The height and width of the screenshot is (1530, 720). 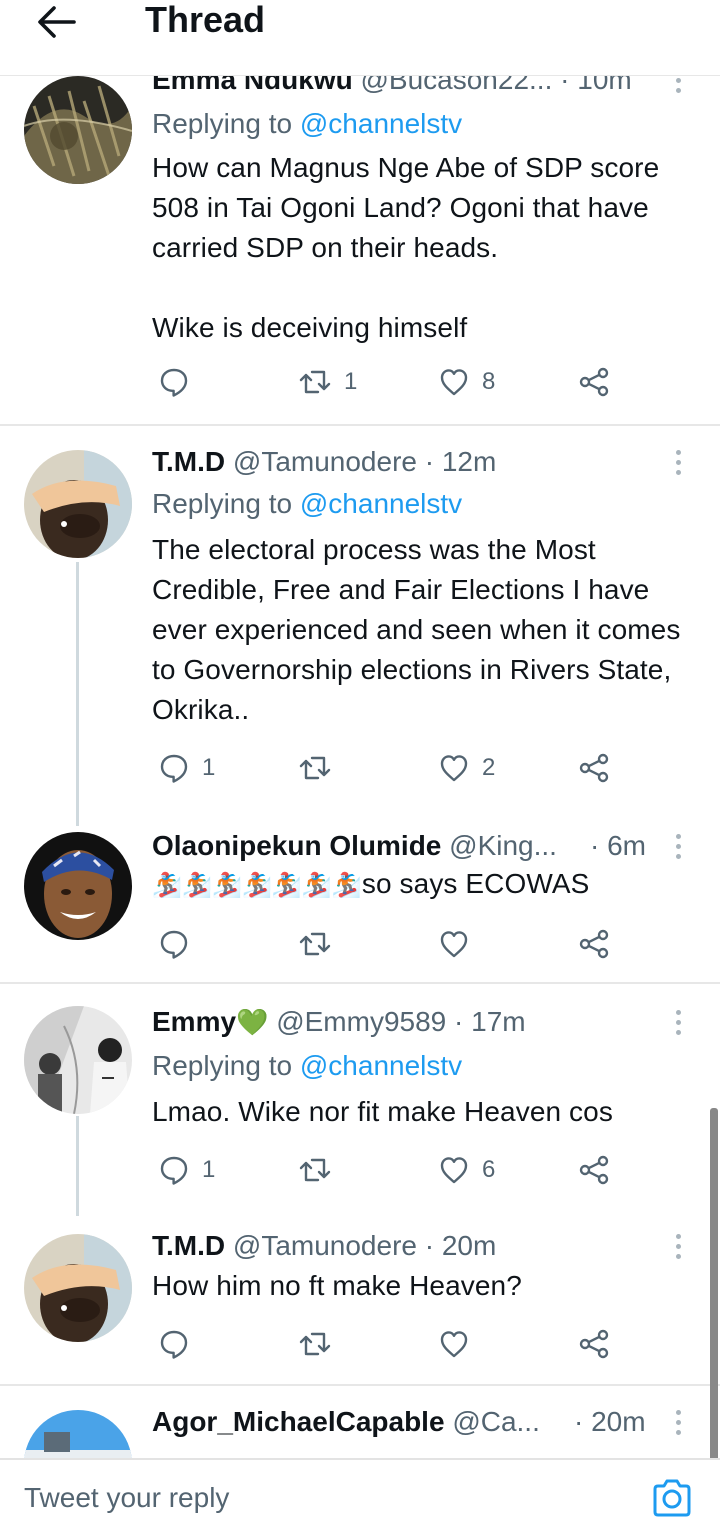 I want to click on heart-icon, so click(x=454, y=382).